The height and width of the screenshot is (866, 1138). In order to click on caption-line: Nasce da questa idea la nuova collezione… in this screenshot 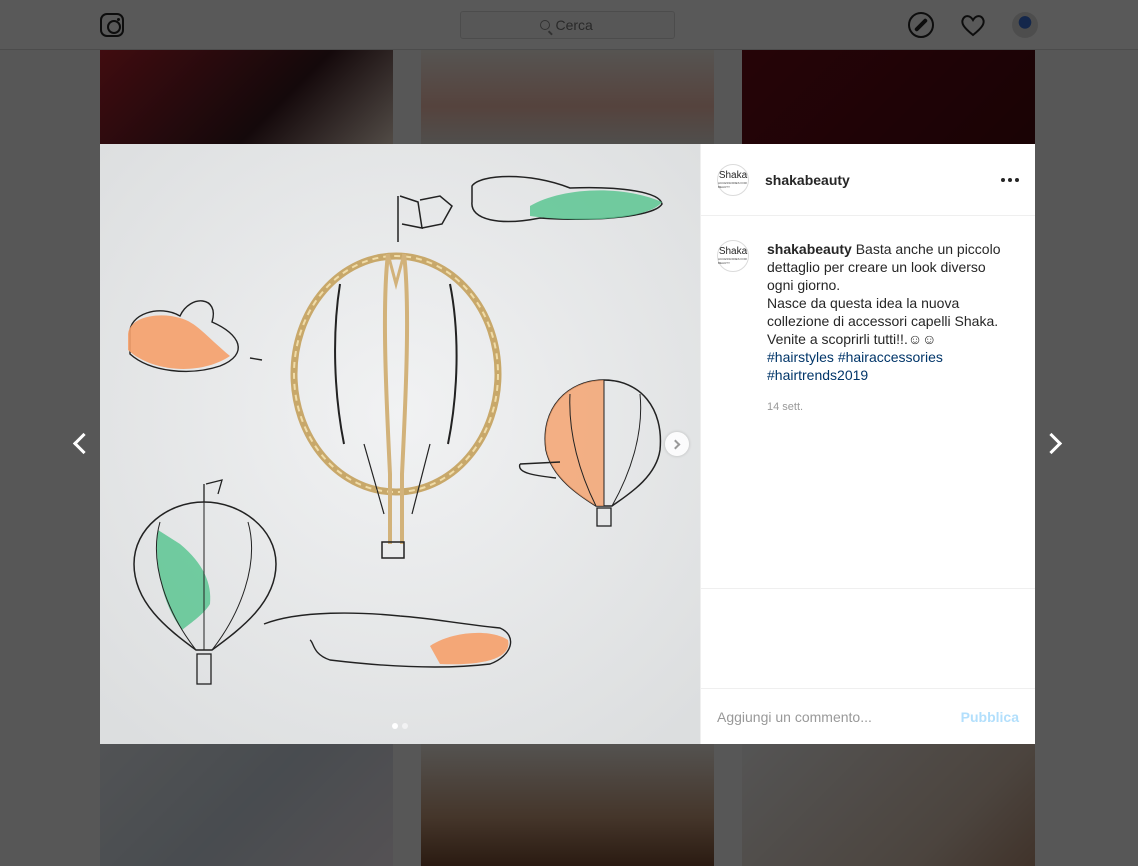, I will do `click(883, 312)`.